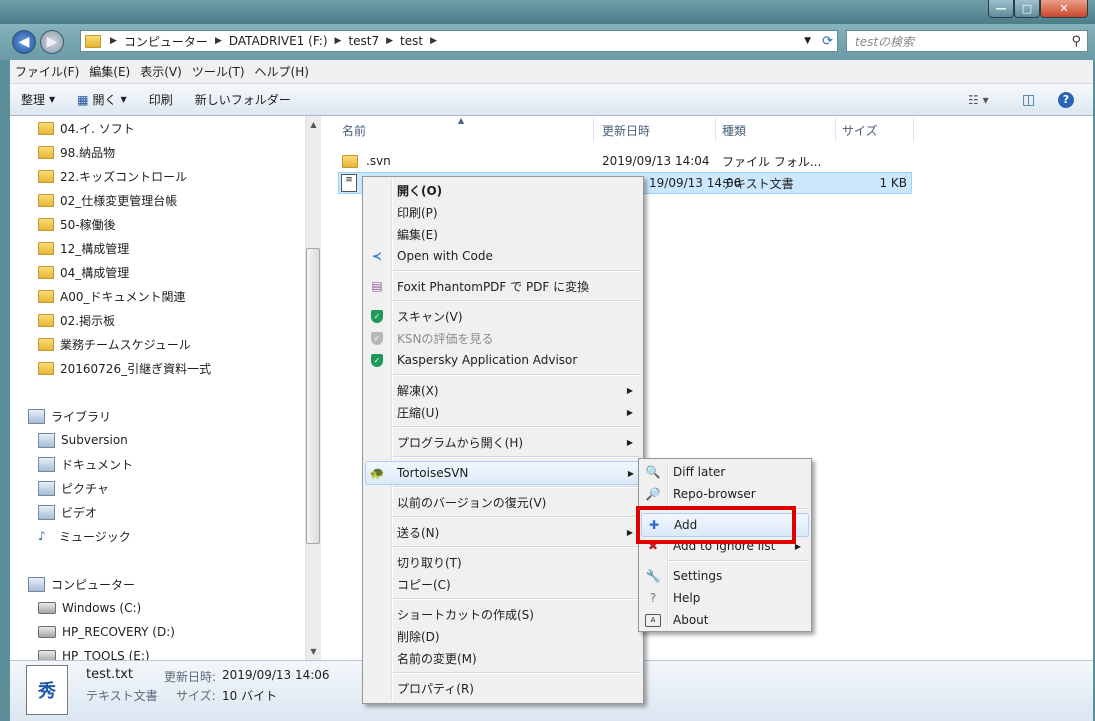 Image resolution: width=1095 pixels, height=721 pixels. Describe the element at coordinates (502, 256) in the screenshot. I see `menu-item-open-with-code: ≺ Open with Code` at that location.